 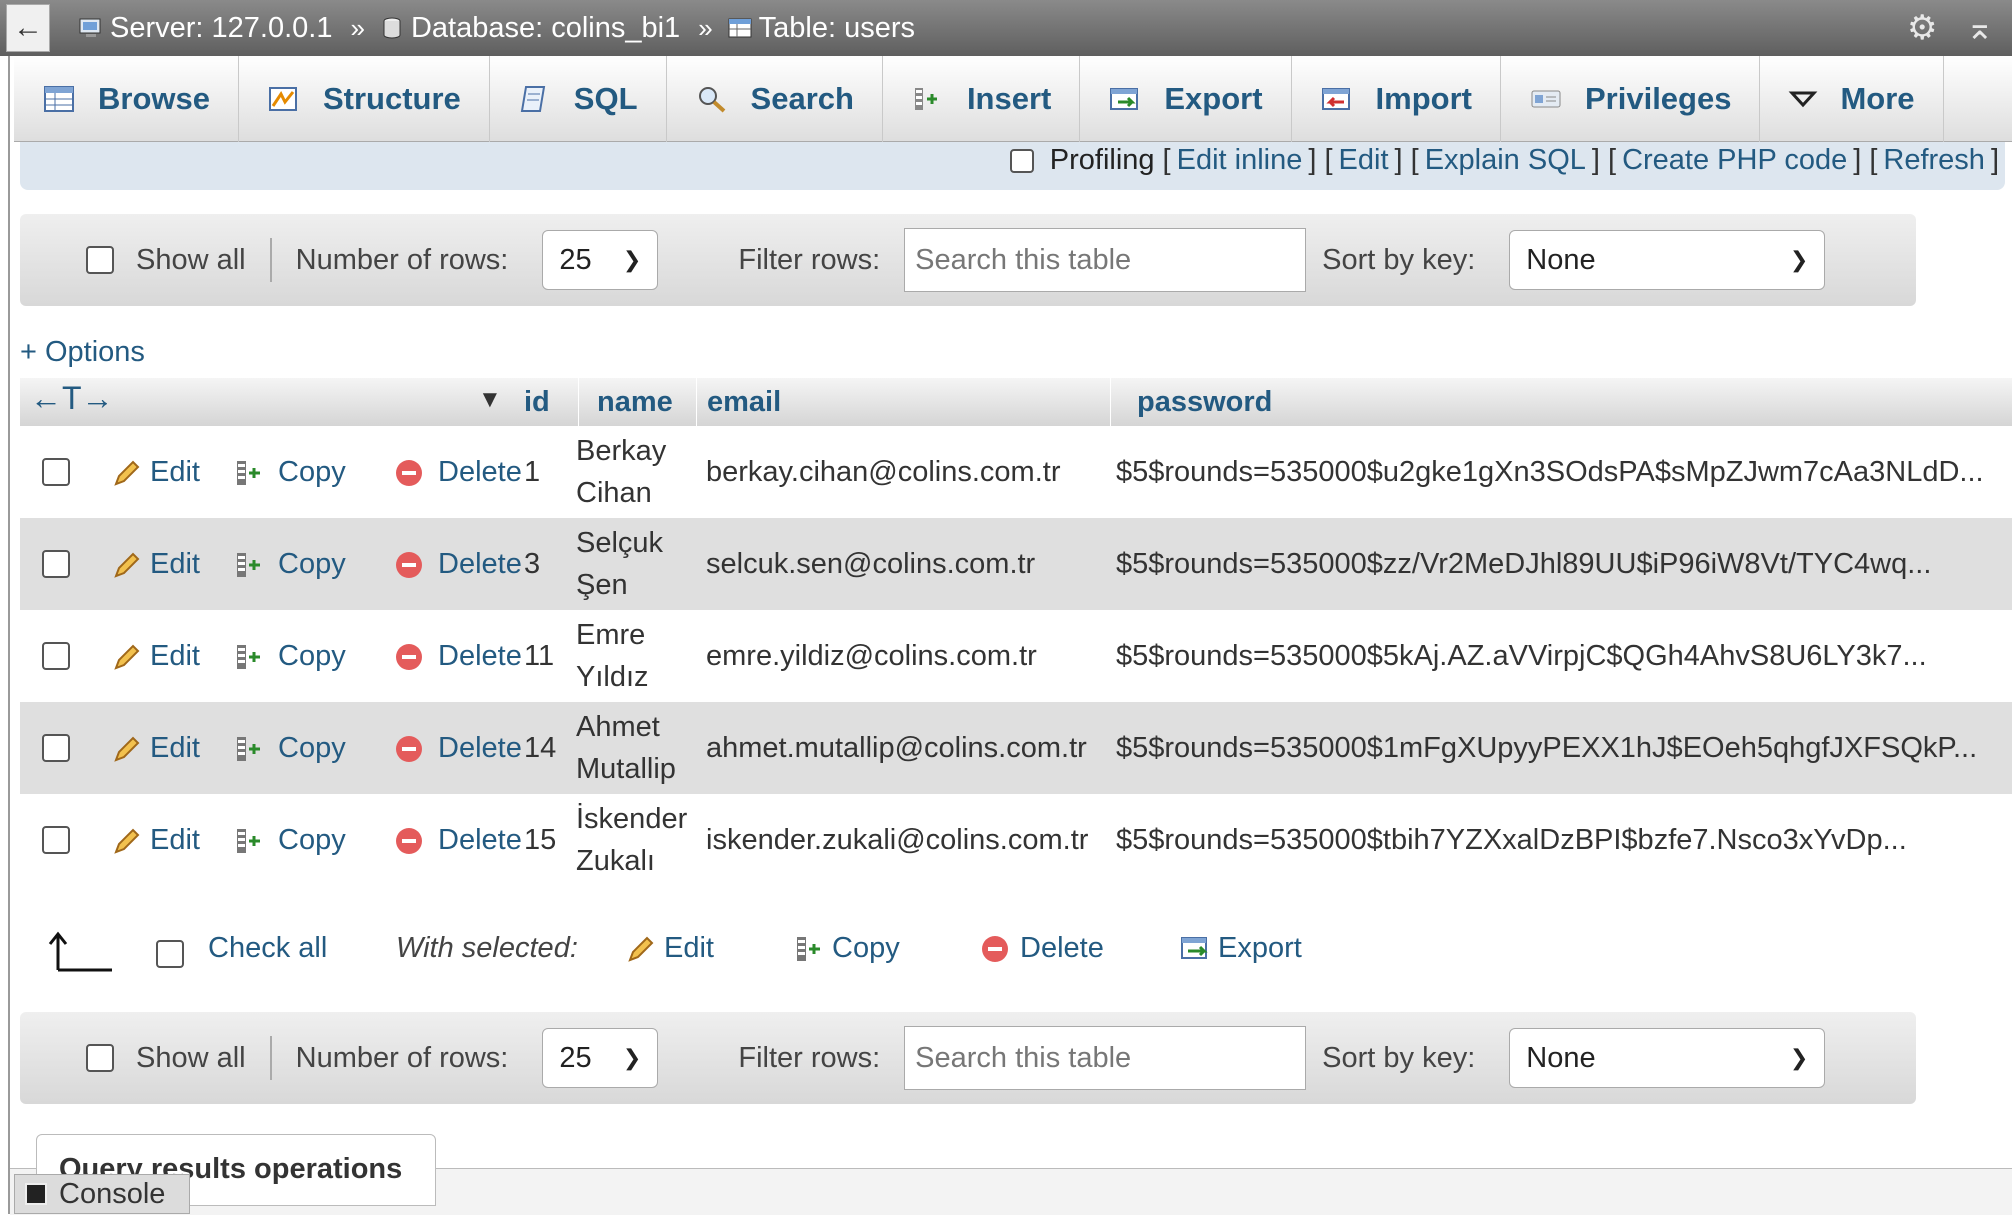 I want to click on breadcrumb-table: Table: users, so click(x=821, y=28).